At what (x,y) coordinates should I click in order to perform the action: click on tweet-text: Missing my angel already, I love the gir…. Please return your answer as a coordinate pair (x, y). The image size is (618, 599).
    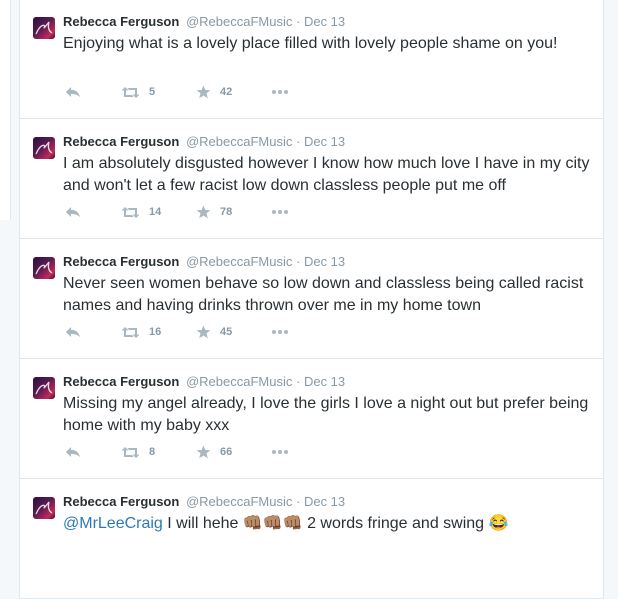
    Looking at the image, I should click on (326, 414).